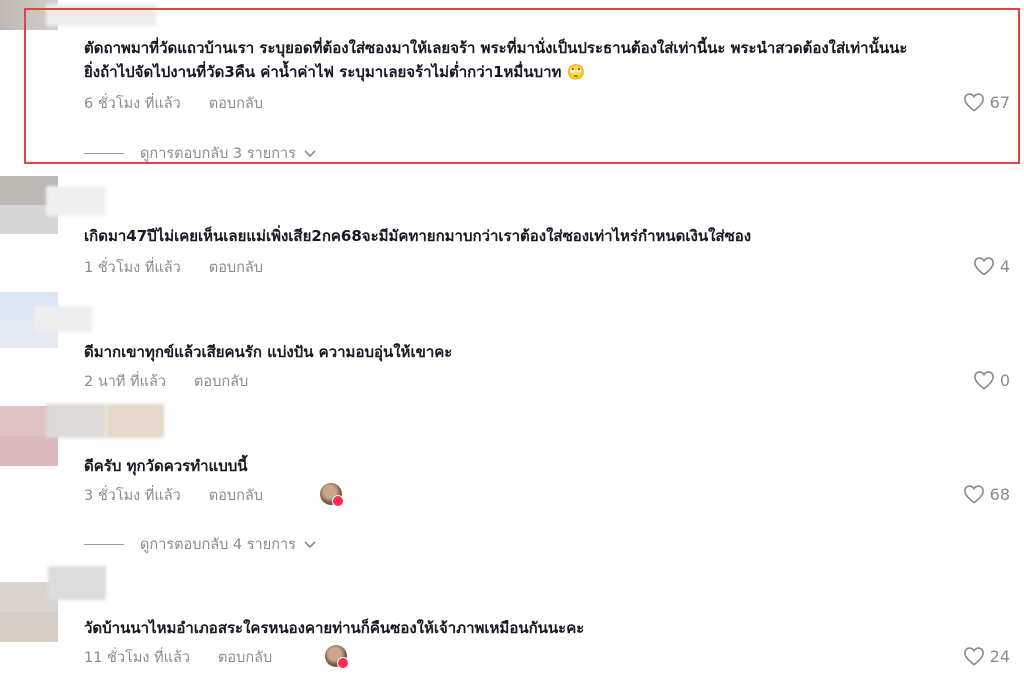 This screenshot has width=1024, height=689. What do you see at coordinates (137, 658) in the screenshot?
I see `timestamp: 11 ชั่วโมง ที่แล้ว` at bounding box center [137, 658].